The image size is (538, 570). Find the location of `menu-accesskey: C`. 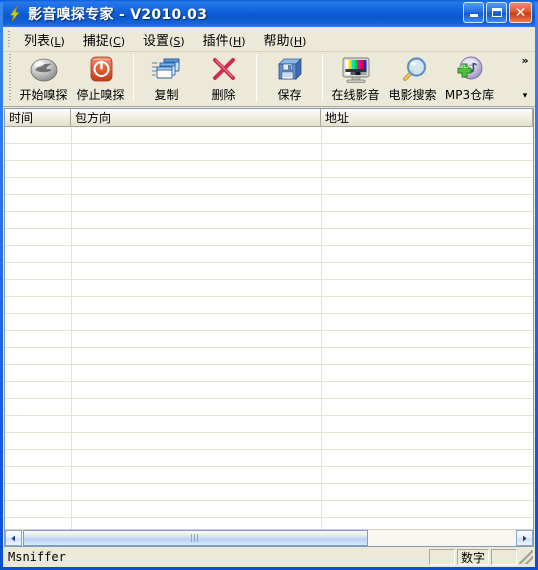

menu-accesskey: C is located at coordinates (117, 41).